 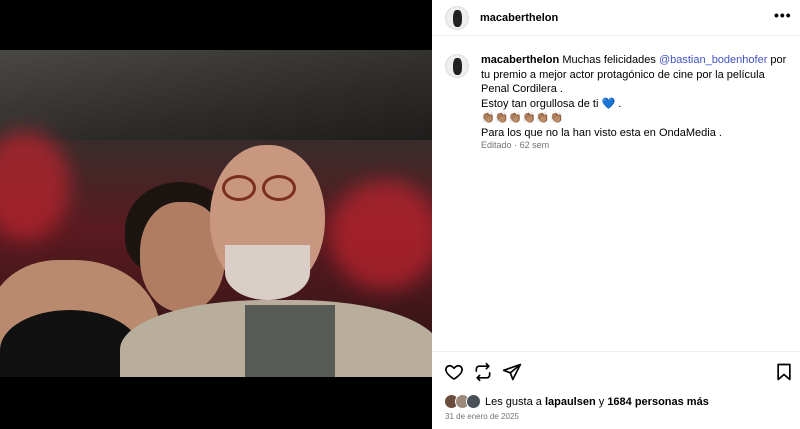 I want to click on caption-line: Estoy tan orgullosa de ti, so click(x=540, y=103).